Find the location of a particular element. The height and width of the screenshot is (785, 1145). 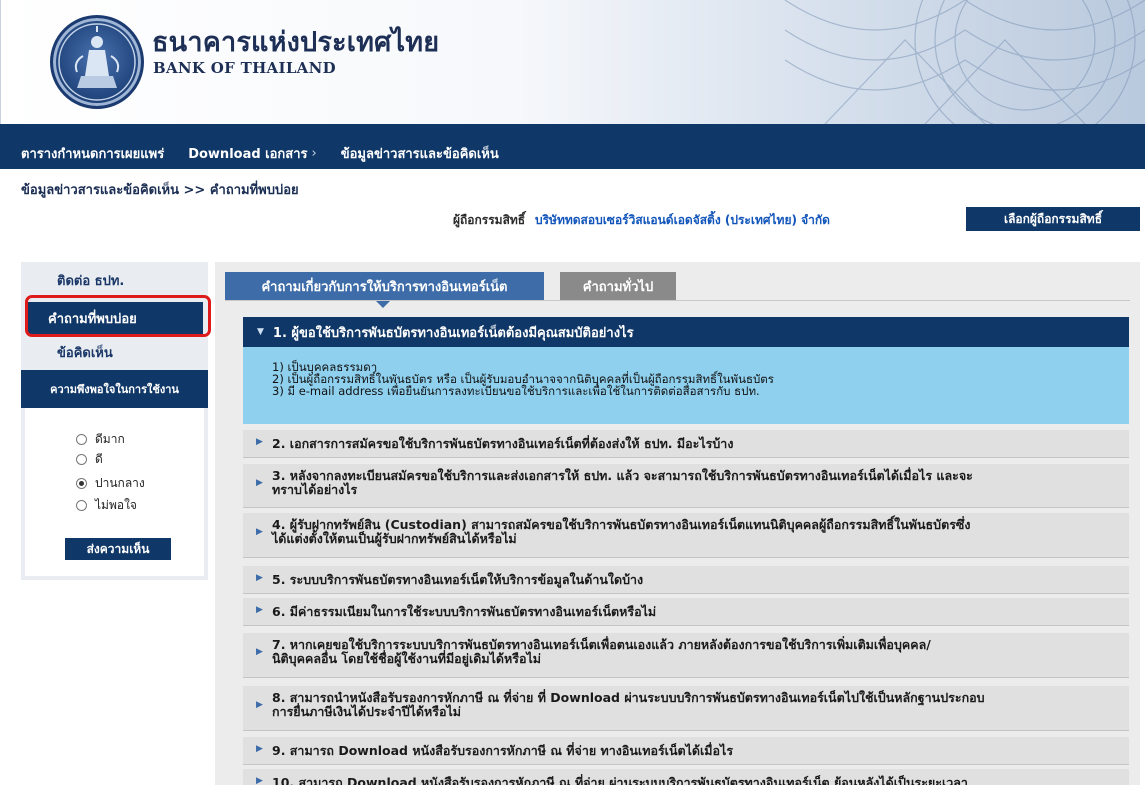

sidebar-item-comments: ข้อคิดเห็น is located at coordinates (85, 352).